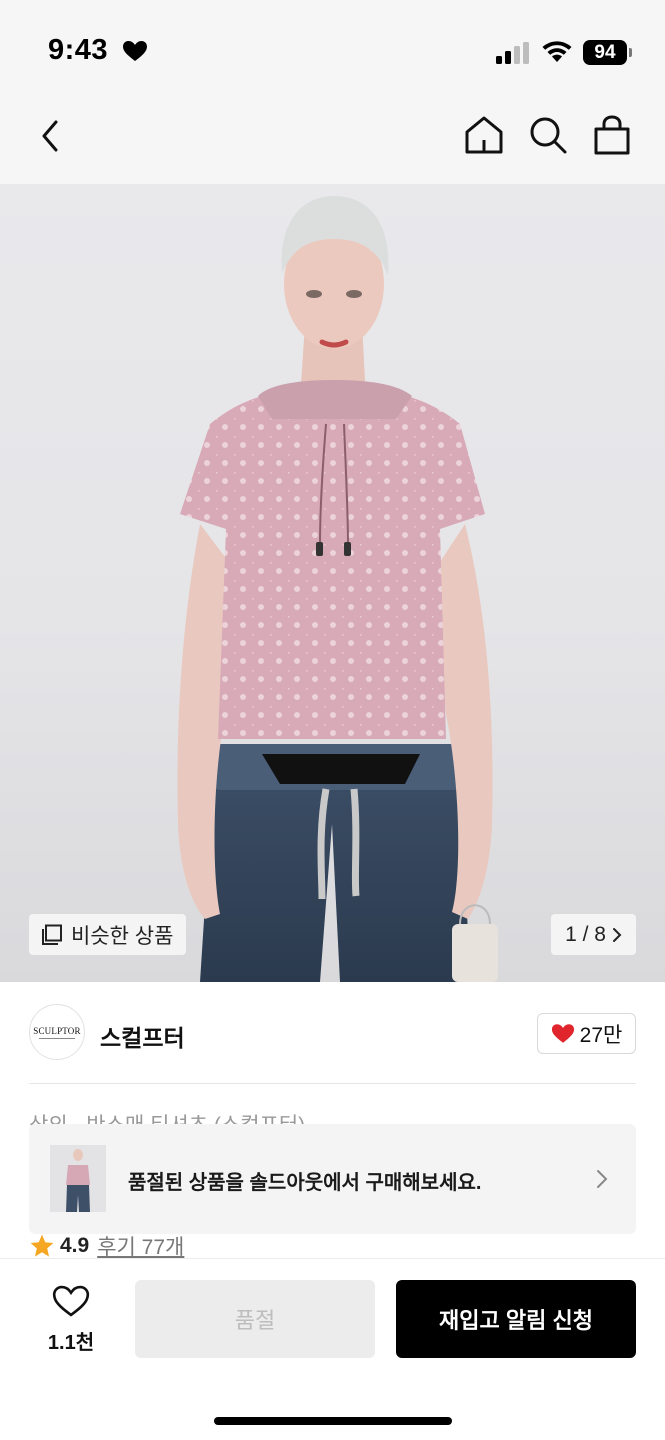 This screenshot has width=665, height=1440. Describe the element at coordinates (78, 1178) in the screenshot. I see `product-thumbnail` at that location.